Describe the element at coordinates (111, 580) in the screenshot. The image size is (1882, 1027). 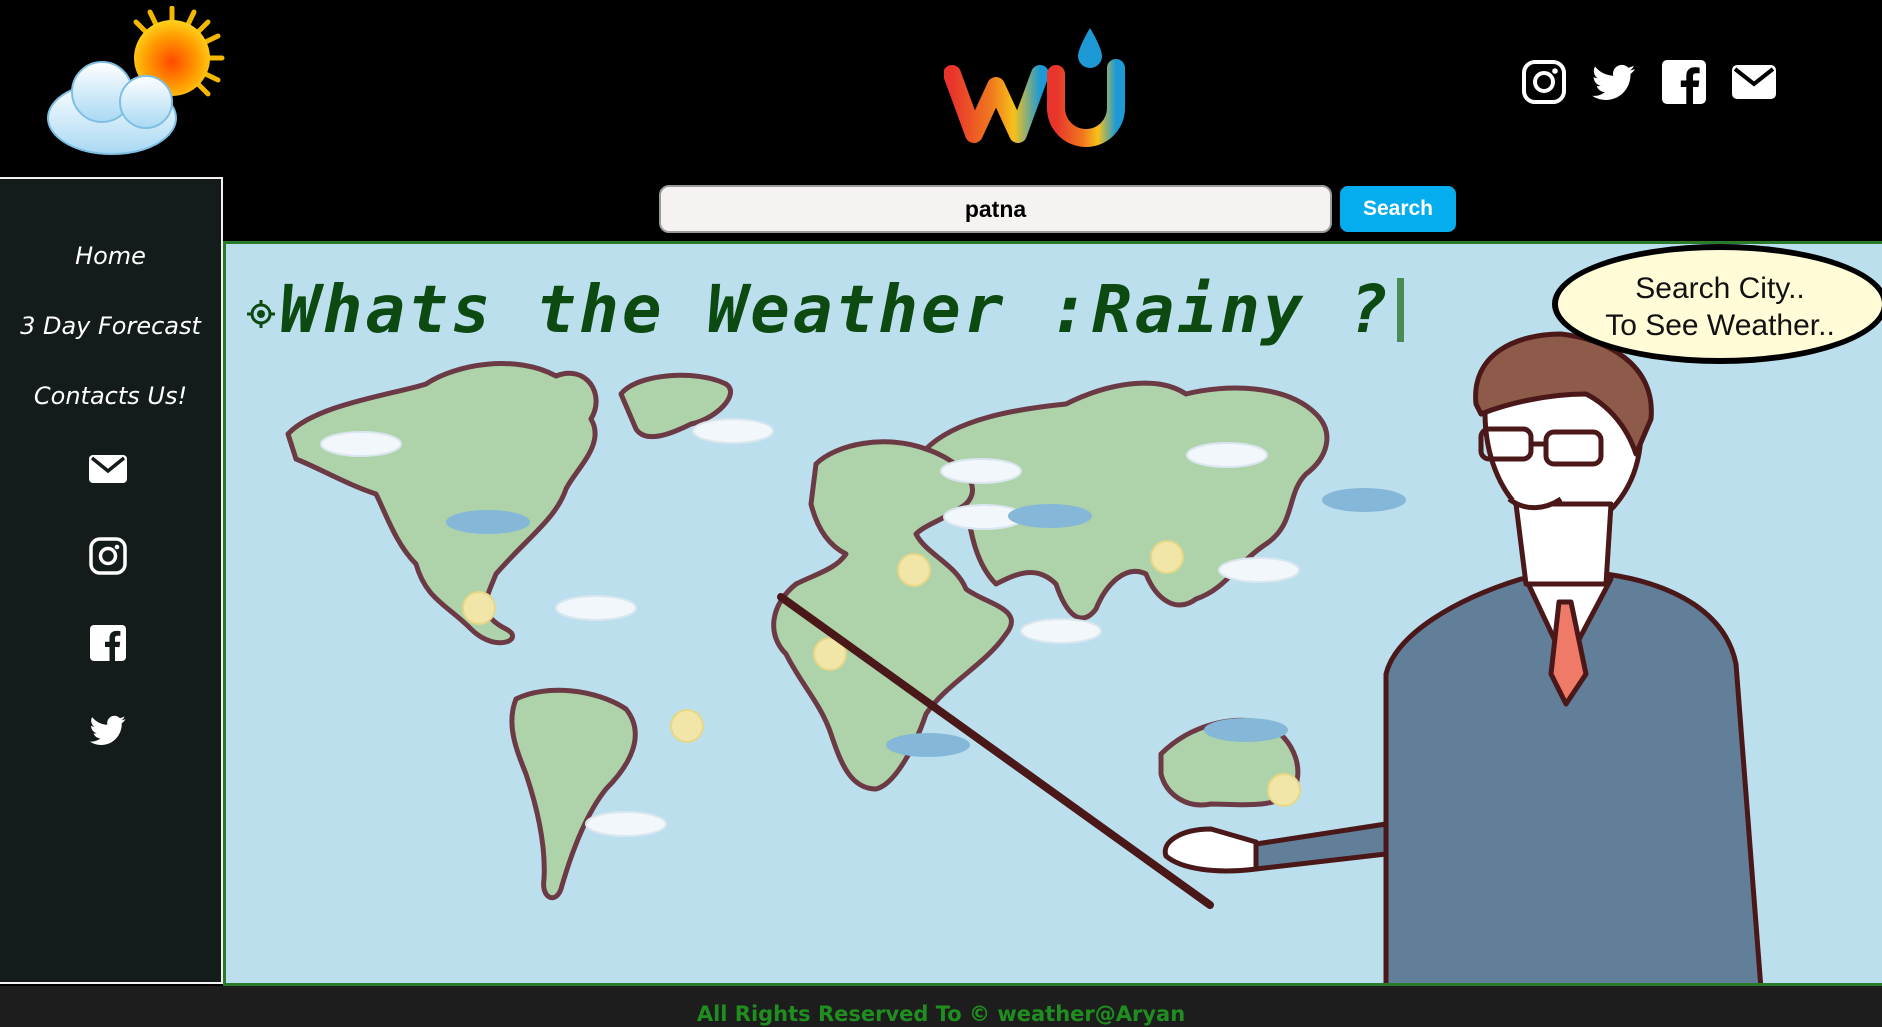
I see `sidebar: Home 3 Day Forecast Contacts Us!` at that location.